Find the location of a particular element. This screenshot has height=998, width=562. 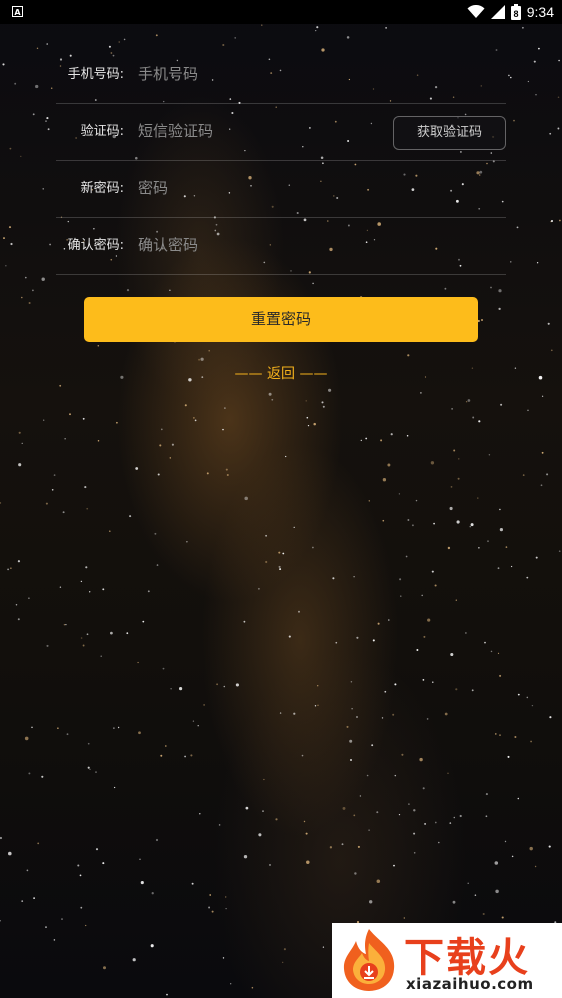

get-code-button: 获取验证码 is located at coordinates (449, 133).